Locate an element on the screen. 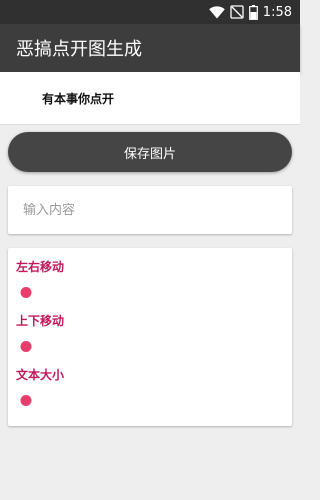 This screenshot has height=500, width=320. content-input is located at coordinates (150, 210).